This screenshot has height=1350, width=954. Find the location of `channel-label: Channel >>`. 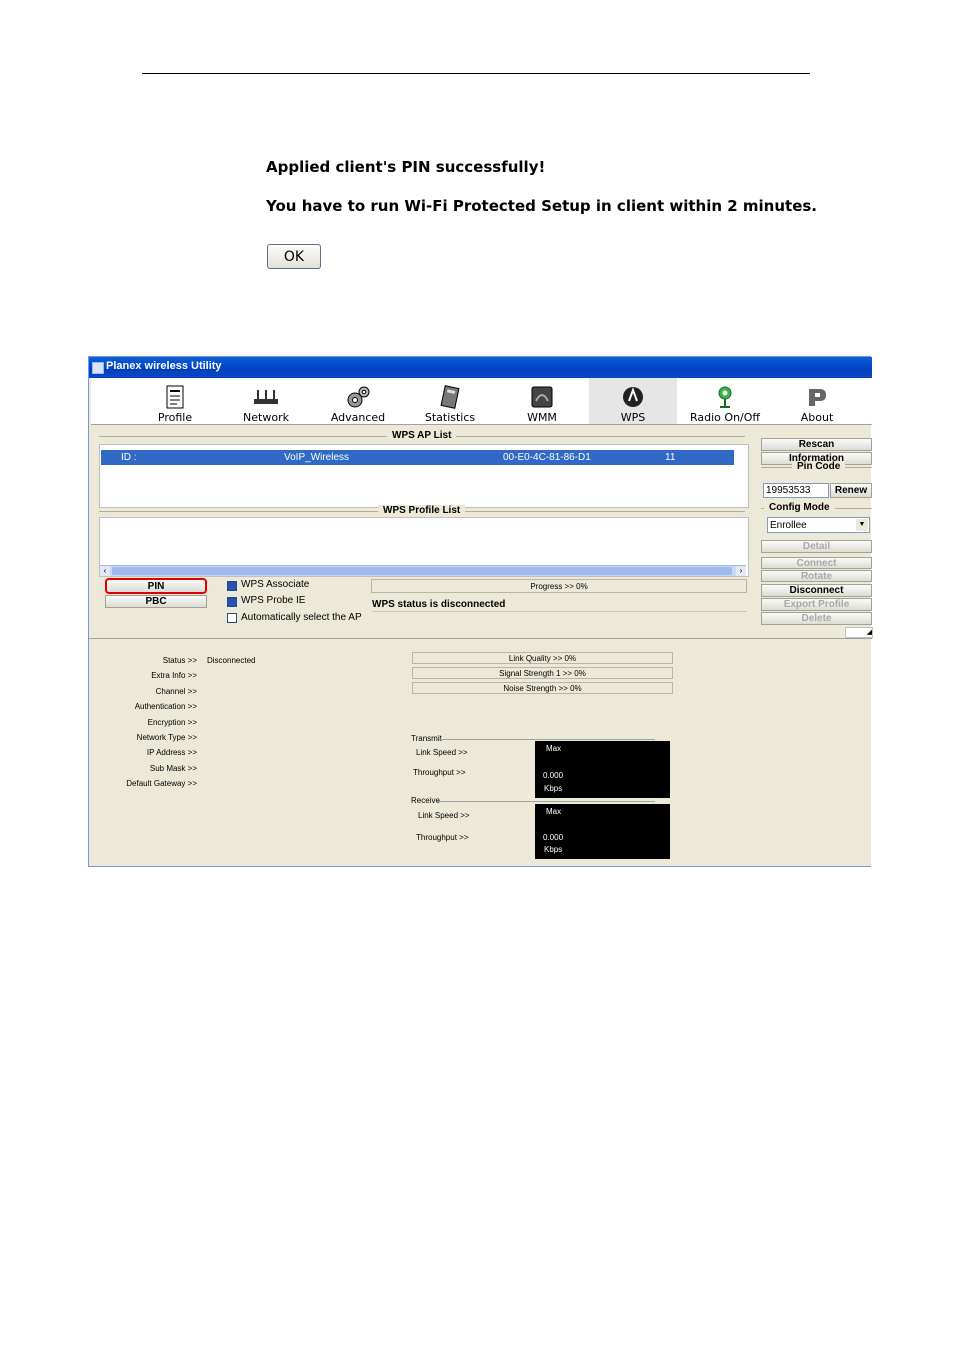

channel-label: Channel >> is located at coordinates (176, 691).